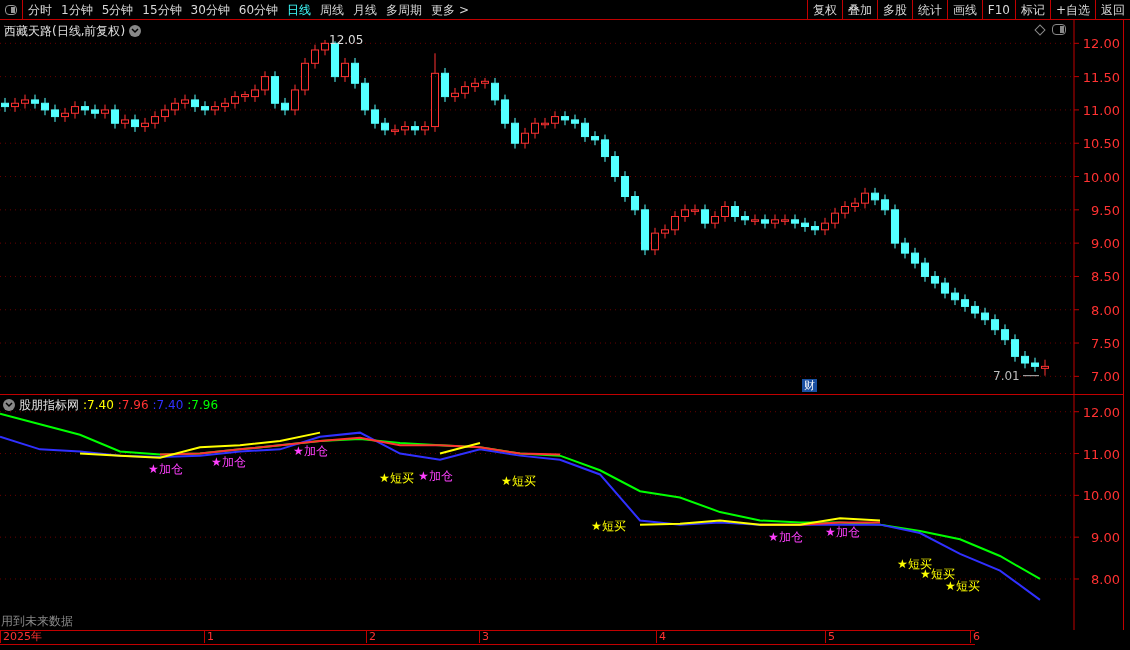  I want to click on axis-label: 7.00, so click(1105, 377).